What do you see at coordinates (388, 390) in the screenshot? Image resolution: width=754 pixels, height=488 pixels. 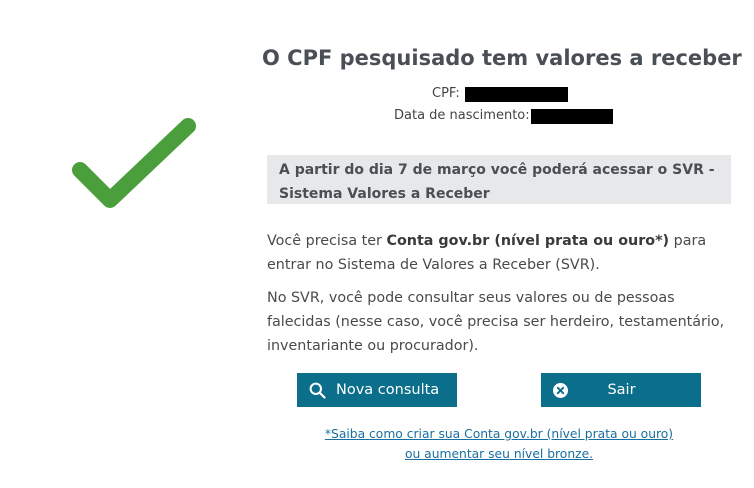 I see `new-search-label: Nova consulta` at bounding box center [388, 390].